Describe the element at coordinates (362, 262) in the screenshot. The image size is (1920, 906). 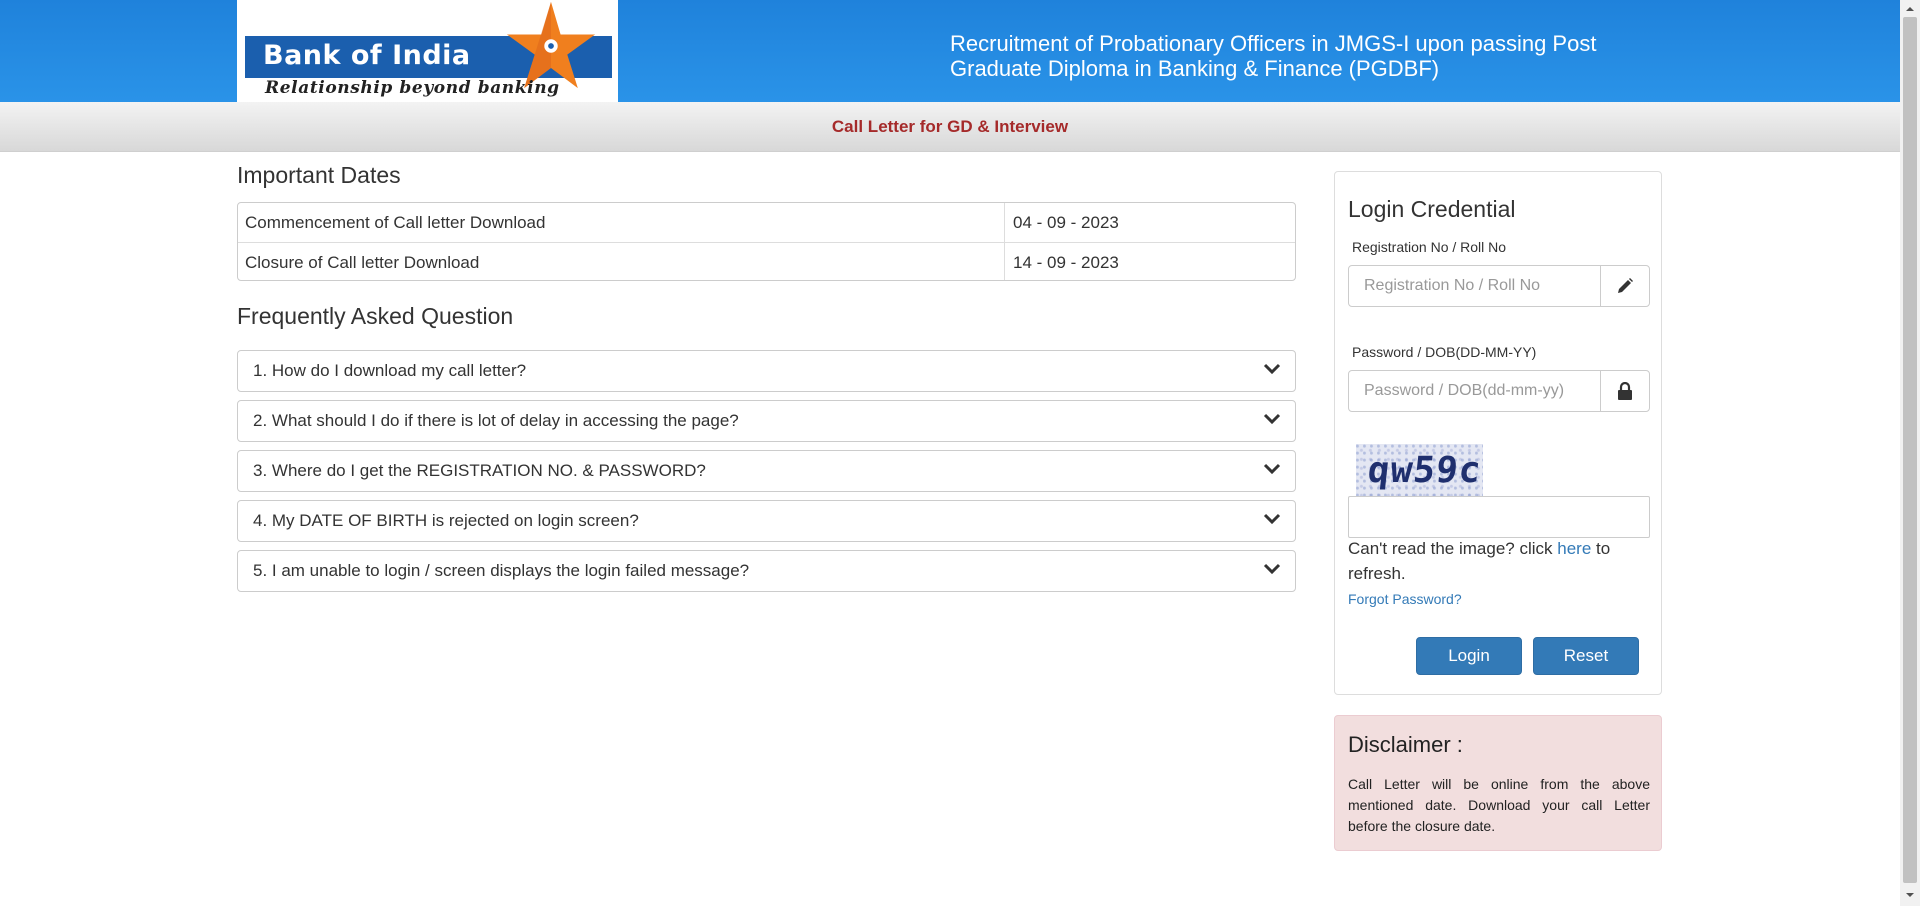
I see `date-label: Closure of Call letter Download` at that location.